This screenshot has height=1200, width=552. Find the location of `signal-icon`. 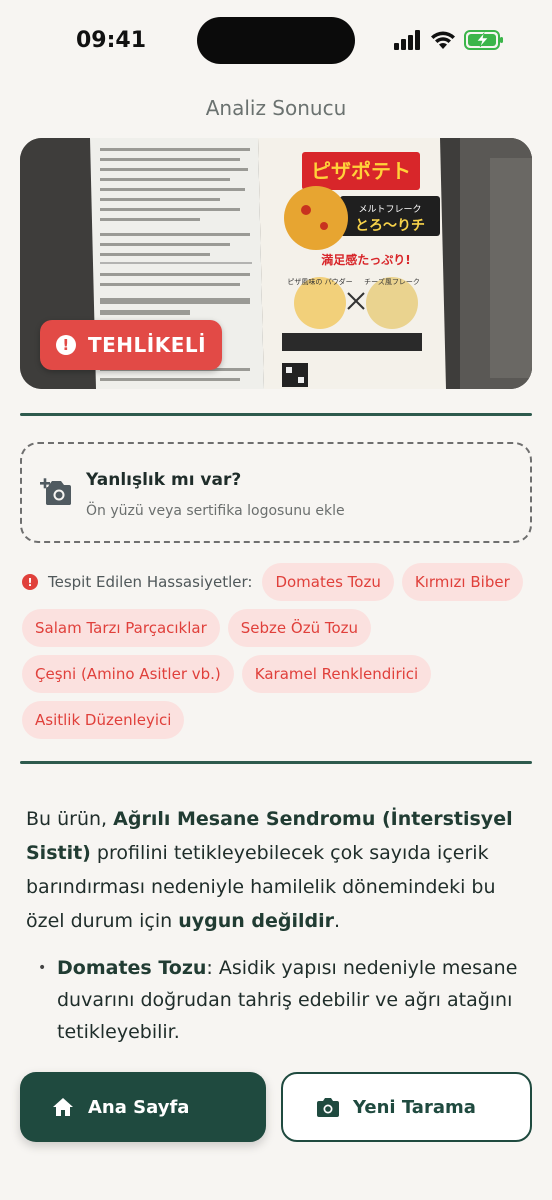

signal-icon is located at coordinates (407, 40).